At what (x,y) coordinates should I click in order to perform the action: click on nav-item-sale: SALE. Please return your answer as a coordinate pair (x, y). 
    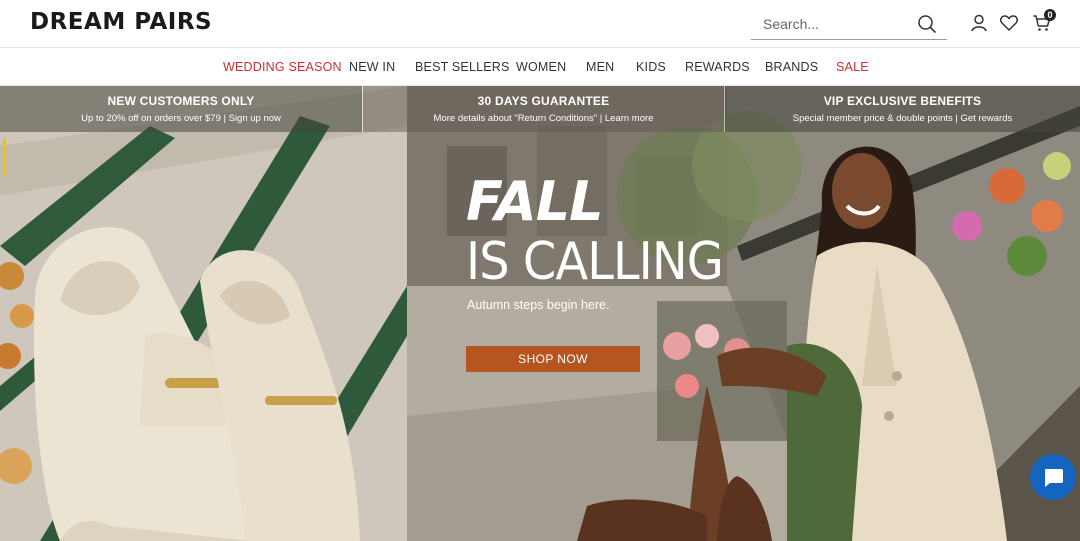
    Looking at the image, I should click on (852, 67).